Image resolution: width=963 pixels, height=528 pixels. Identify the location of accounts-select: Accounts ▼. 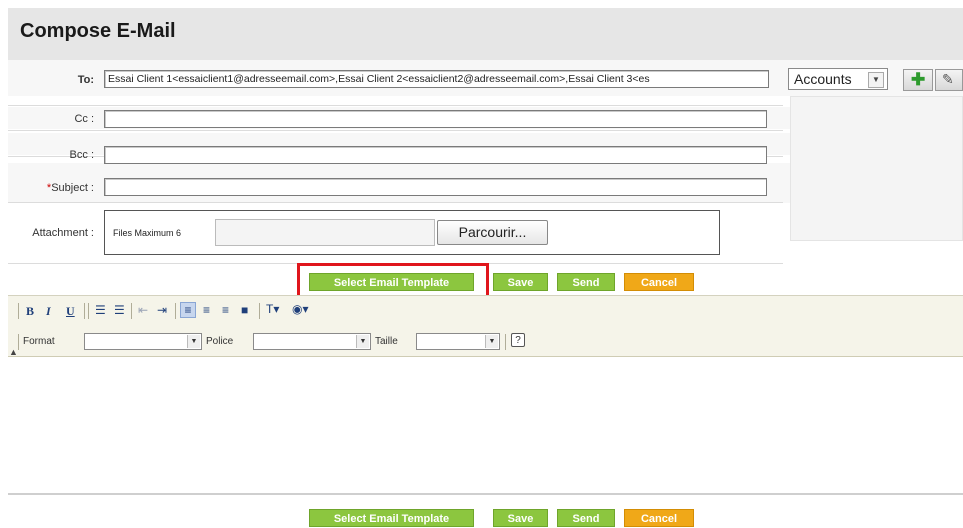
(838, 79).